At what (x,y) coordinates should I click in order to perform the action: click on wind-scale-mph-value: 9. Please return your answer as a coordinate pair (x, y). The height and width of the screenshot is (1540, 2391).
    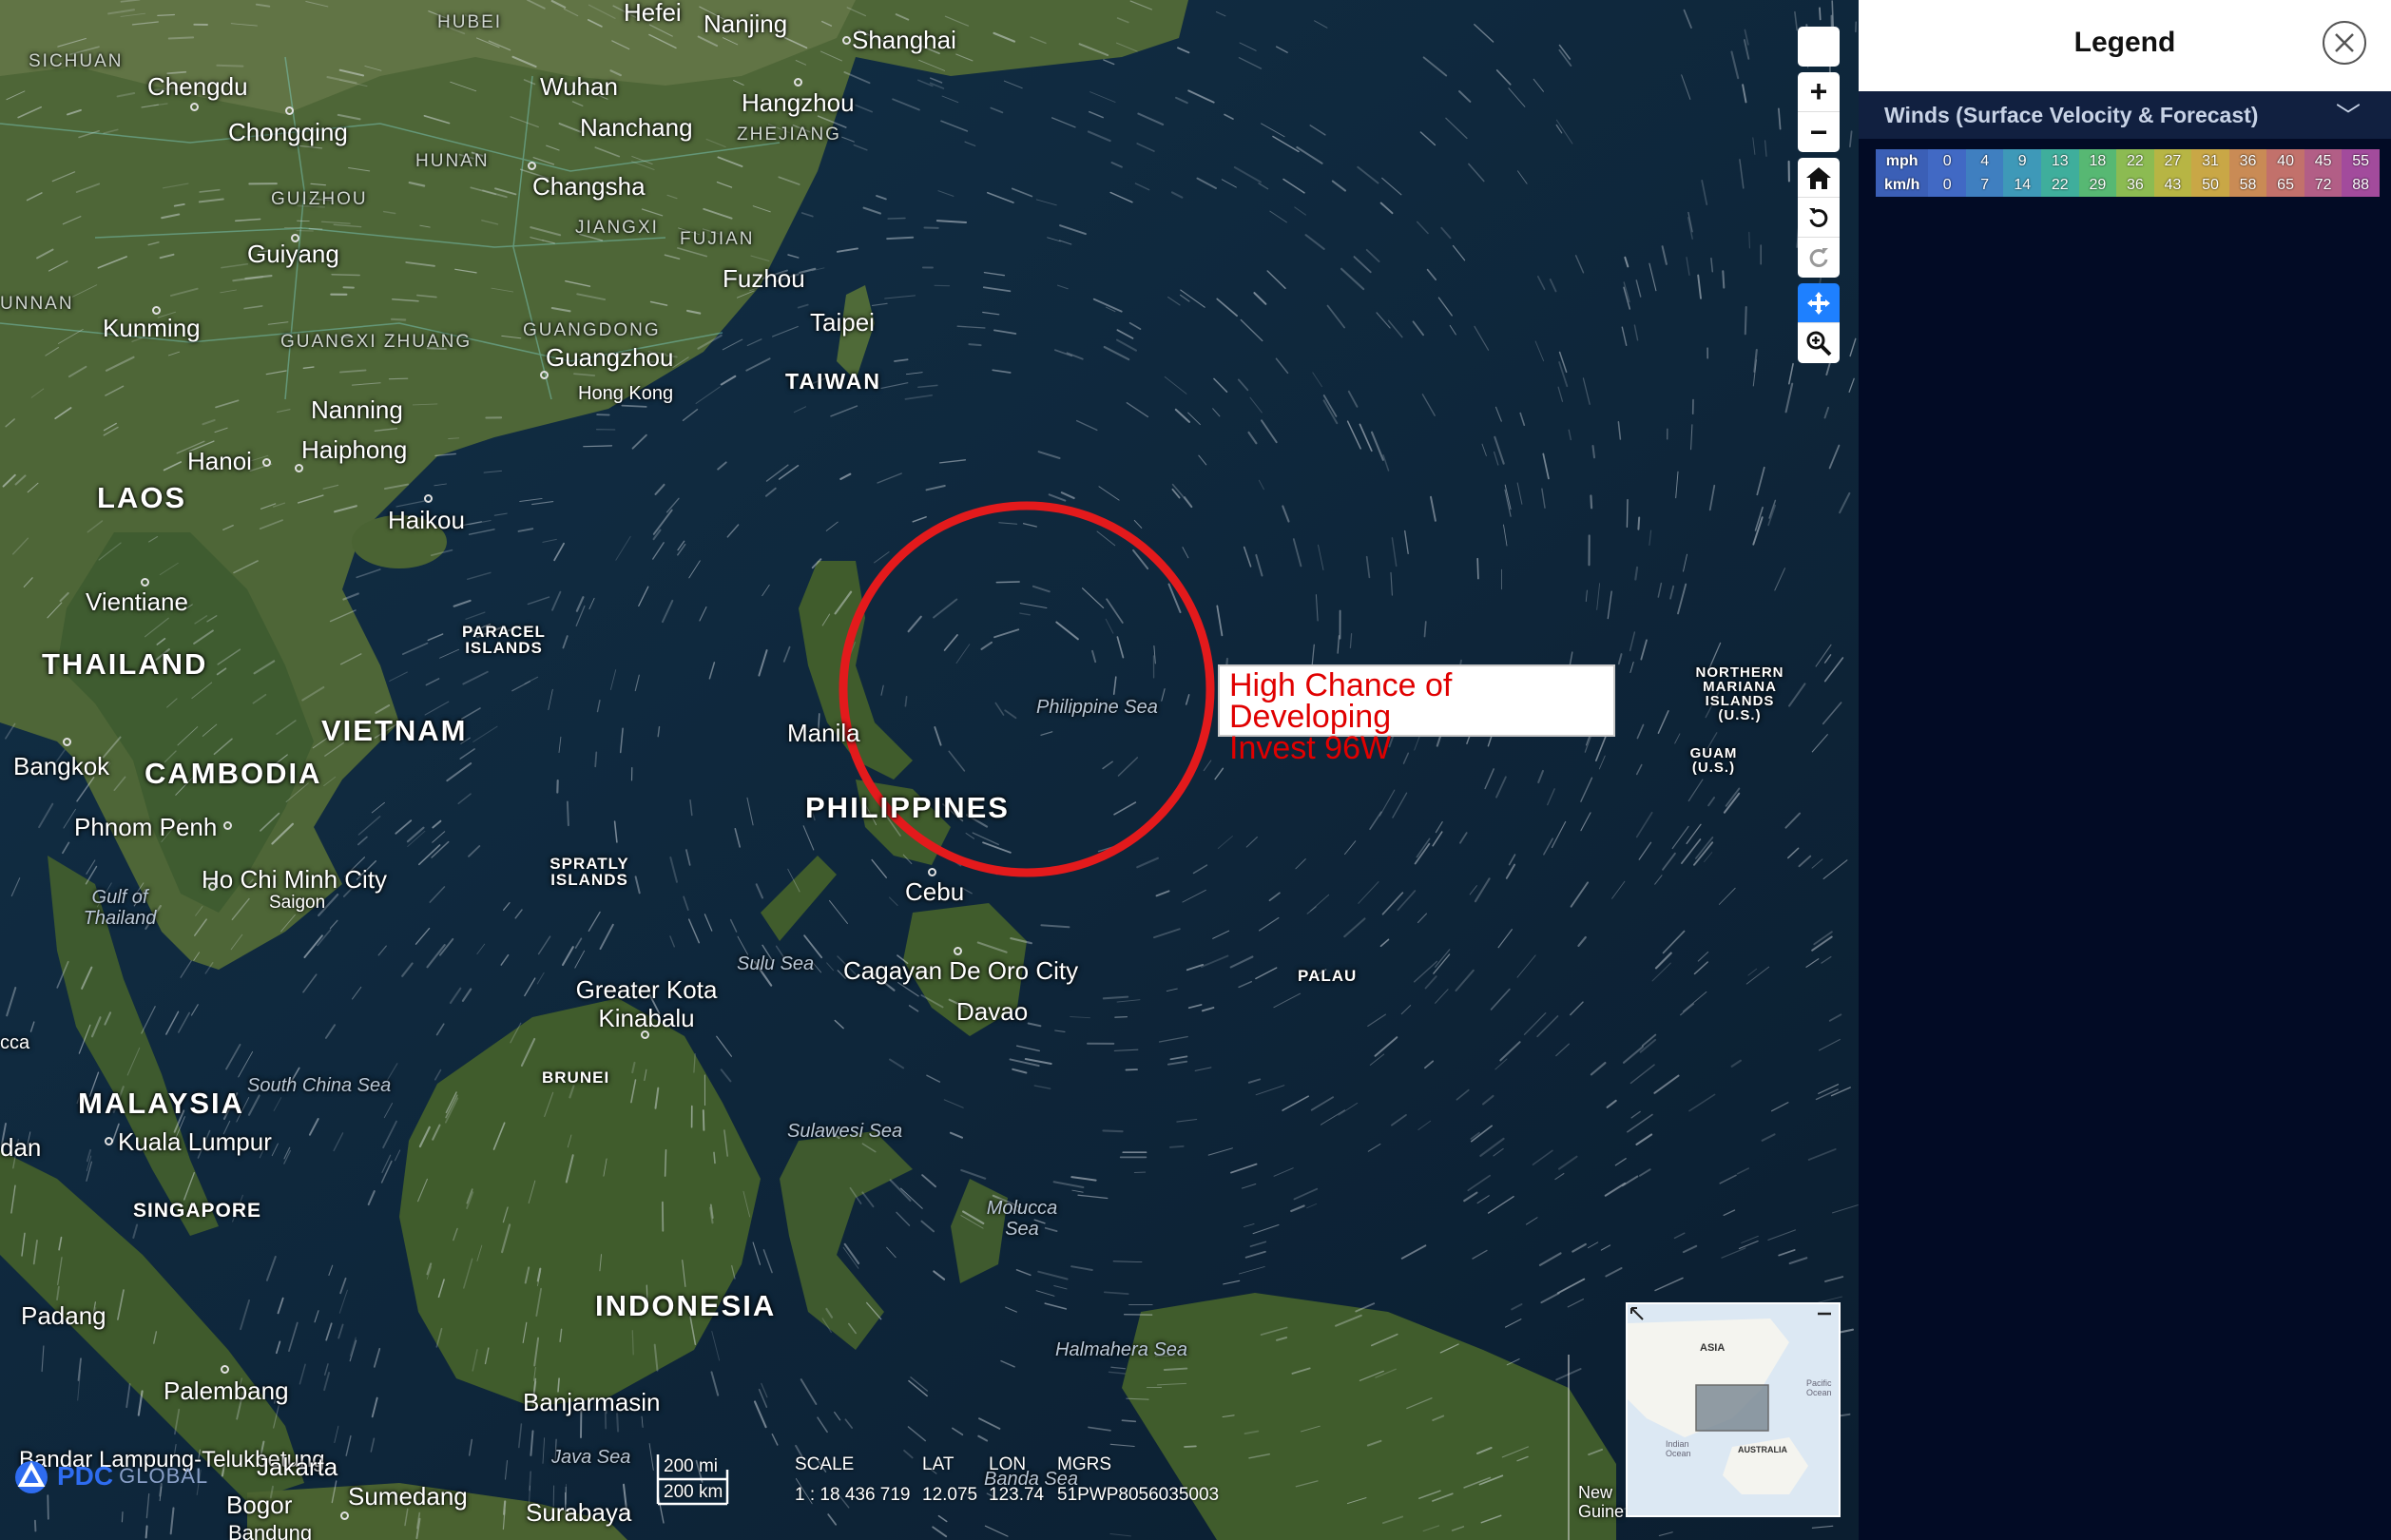
    Looking at the image, I should click on (2022, 160).